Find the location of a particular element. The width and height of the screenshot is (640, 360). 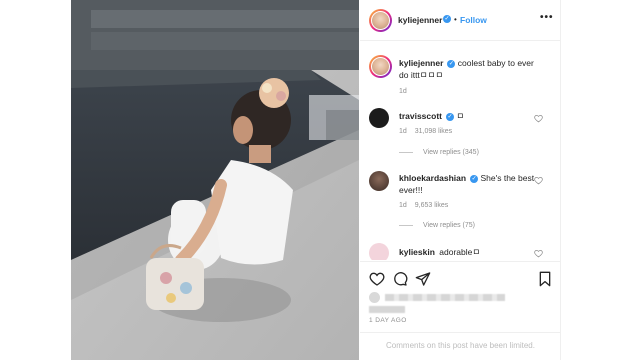

view-replies-button: View replies (345) is located at coordinates (439, 152).